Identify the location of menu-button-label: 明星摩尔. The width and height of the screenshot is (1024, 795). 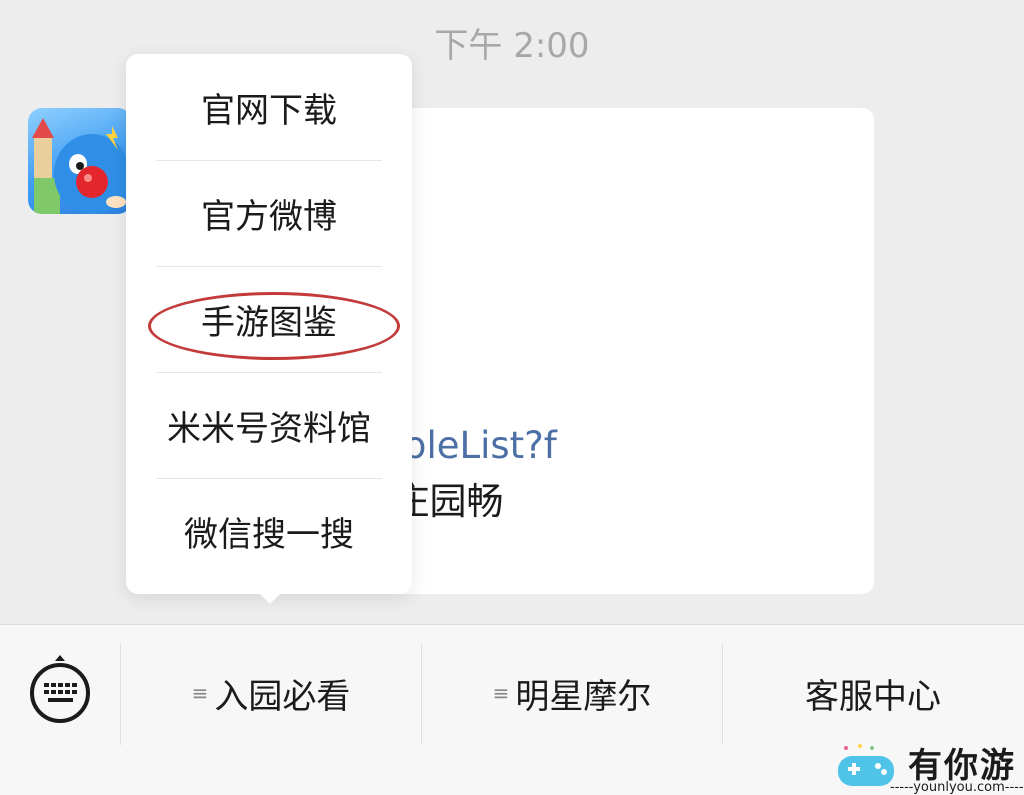
(583, 696).